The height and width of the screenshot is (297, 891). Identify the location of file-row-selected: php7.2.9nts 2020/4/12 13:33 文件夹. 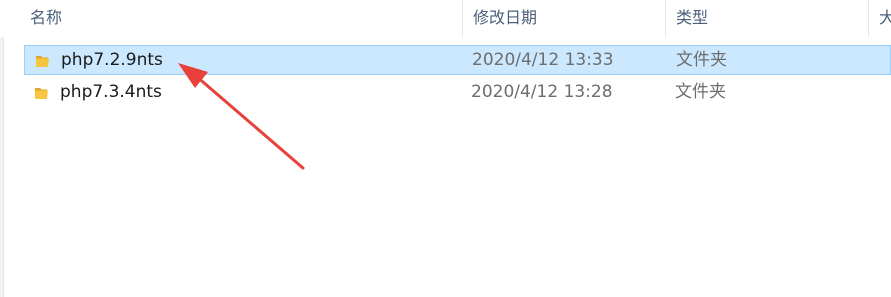
(457, 60).